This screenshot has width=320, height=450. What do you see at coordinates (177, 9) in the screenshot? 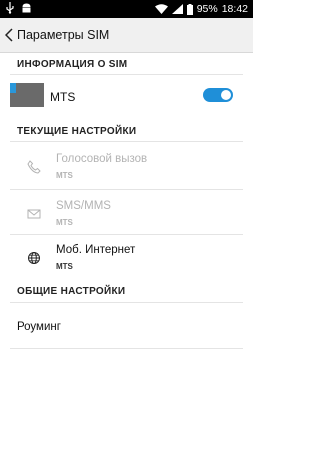
I see `signal-icon` at bounding box center [177, 9].